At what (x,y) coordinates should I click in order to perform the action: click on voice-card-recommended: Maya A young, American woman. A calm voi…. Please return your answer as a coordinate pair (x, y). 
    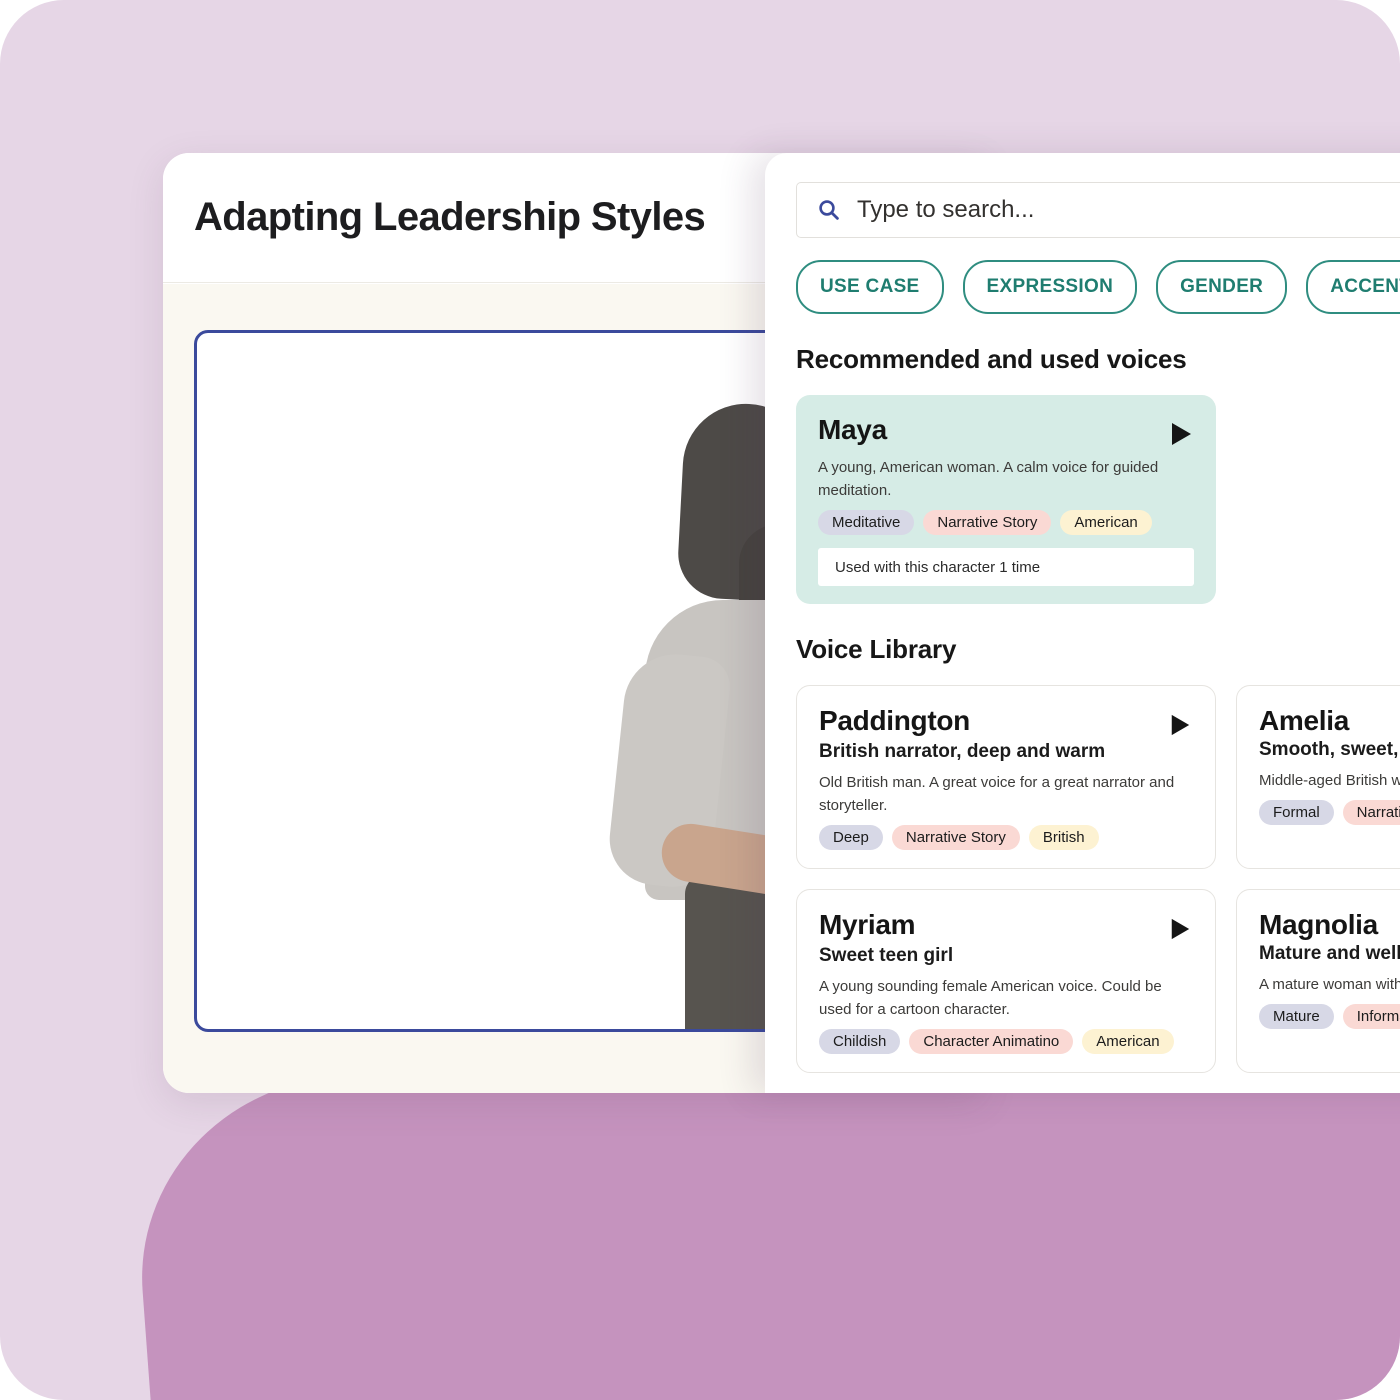
    Looking at the image, I should click on (1006, 499).